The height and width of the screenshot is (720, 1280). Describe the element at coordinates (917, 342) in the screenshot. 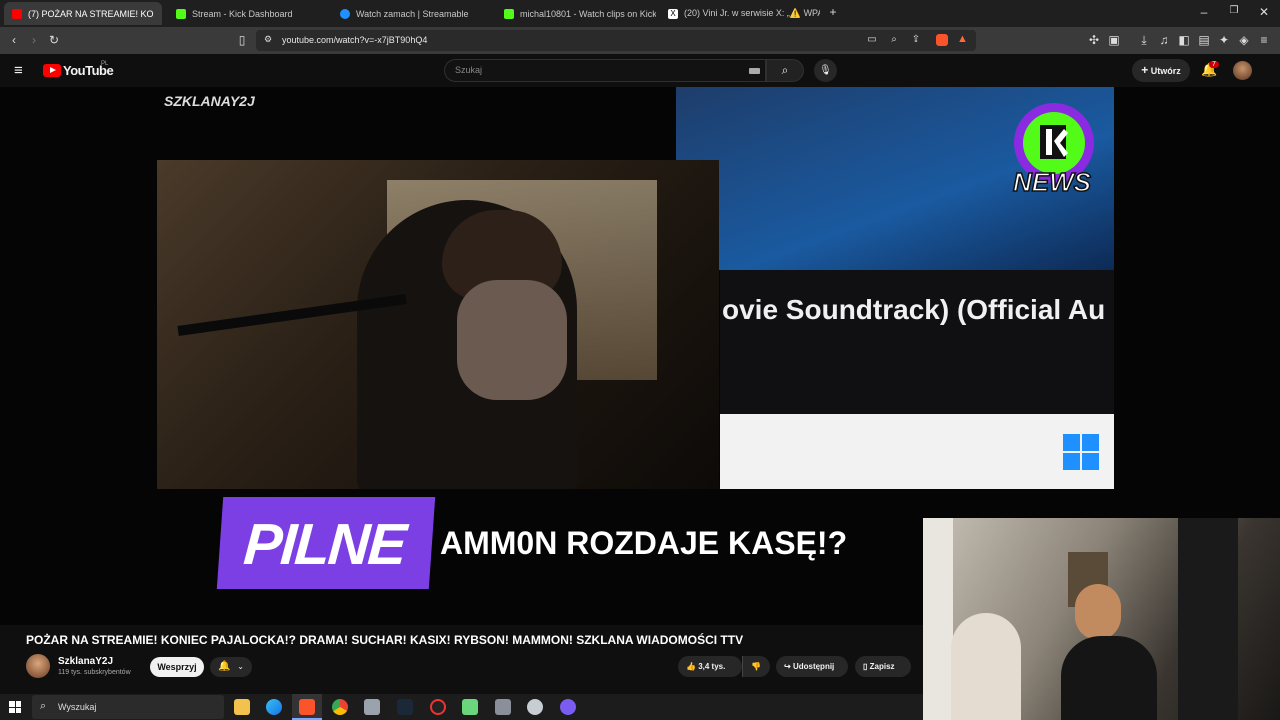

I see `soundtrack-panel: ovie Soundtrack) (Official Au` at that location.